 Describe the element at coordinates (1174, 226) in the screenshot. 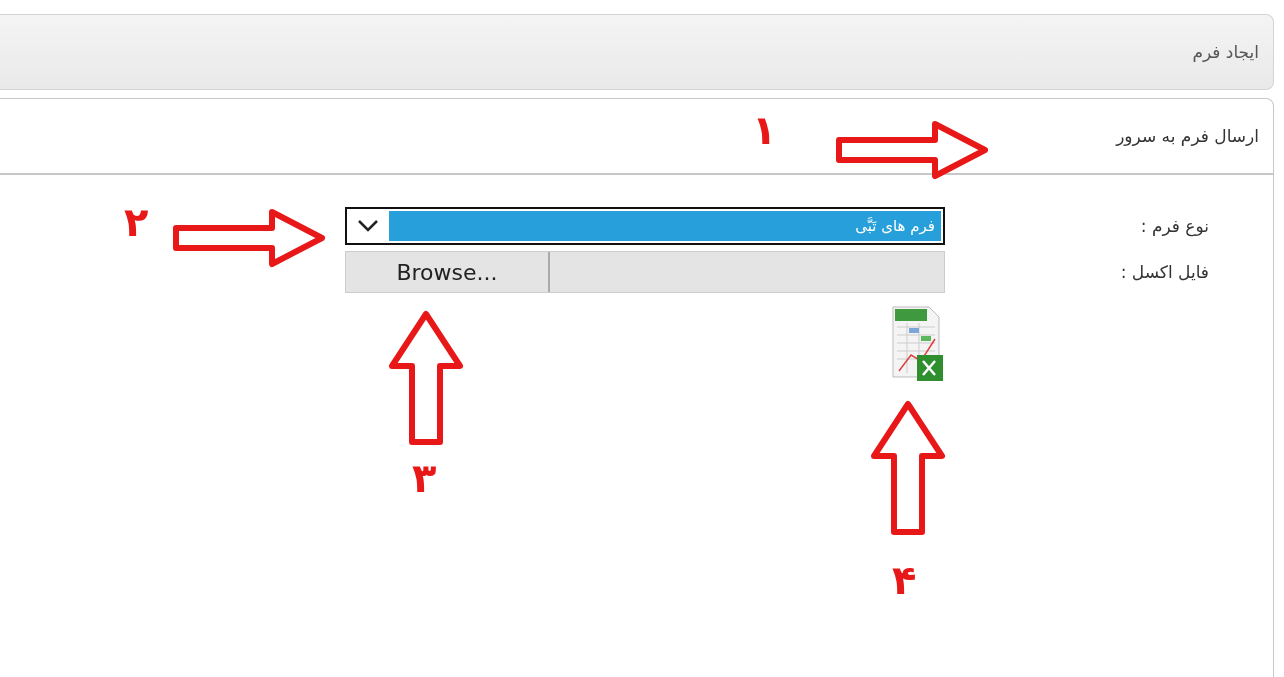

I see `field-label: نوع فرم :` at that location.